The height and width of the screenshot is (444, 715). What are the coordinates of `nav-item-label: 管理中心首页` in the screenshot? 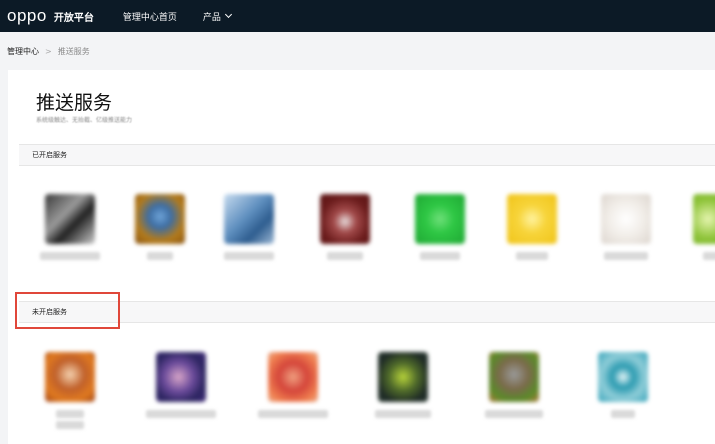 It's located at (149, 17).